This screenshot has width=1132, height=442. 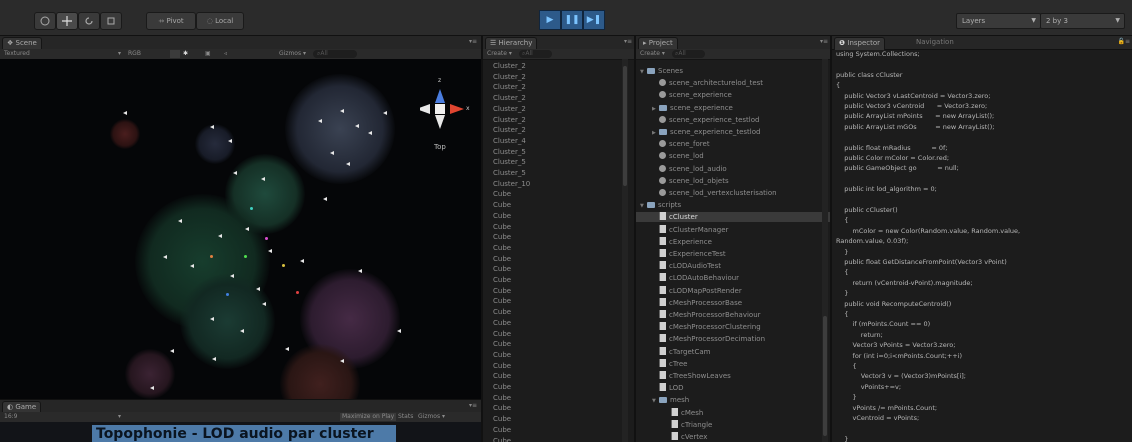 What do you see at coordinates (572, 20) in the screenshot?
I see `pause-button: ❚❚` at bounding box center [572, 20].